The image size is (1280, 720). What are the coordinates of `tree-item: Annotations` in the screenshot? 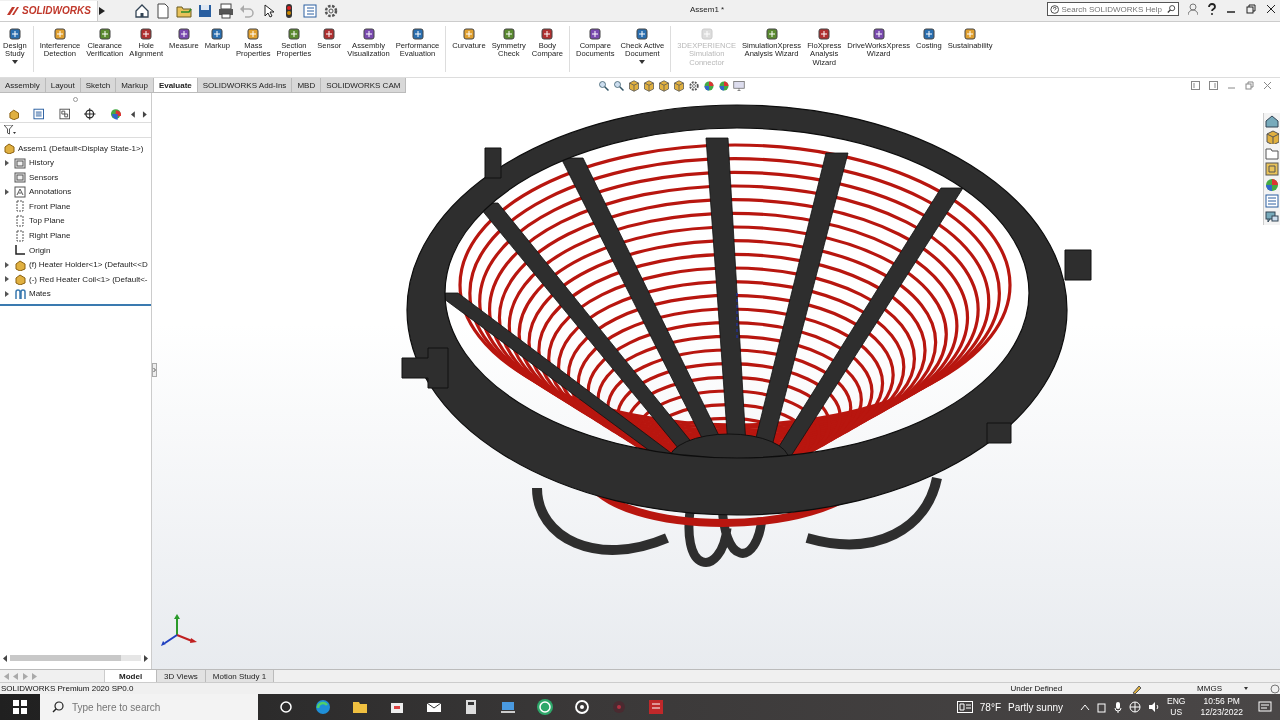 It's located at (50, 192).